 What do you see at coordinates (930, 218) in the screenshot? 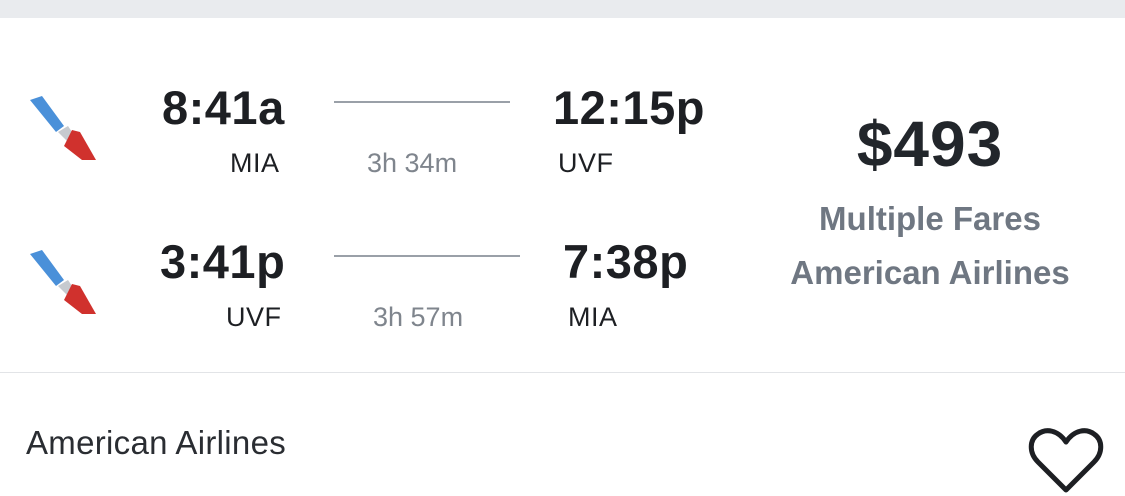
I see `fares-label: Multiple Fares` at bounding box center [930, 218].